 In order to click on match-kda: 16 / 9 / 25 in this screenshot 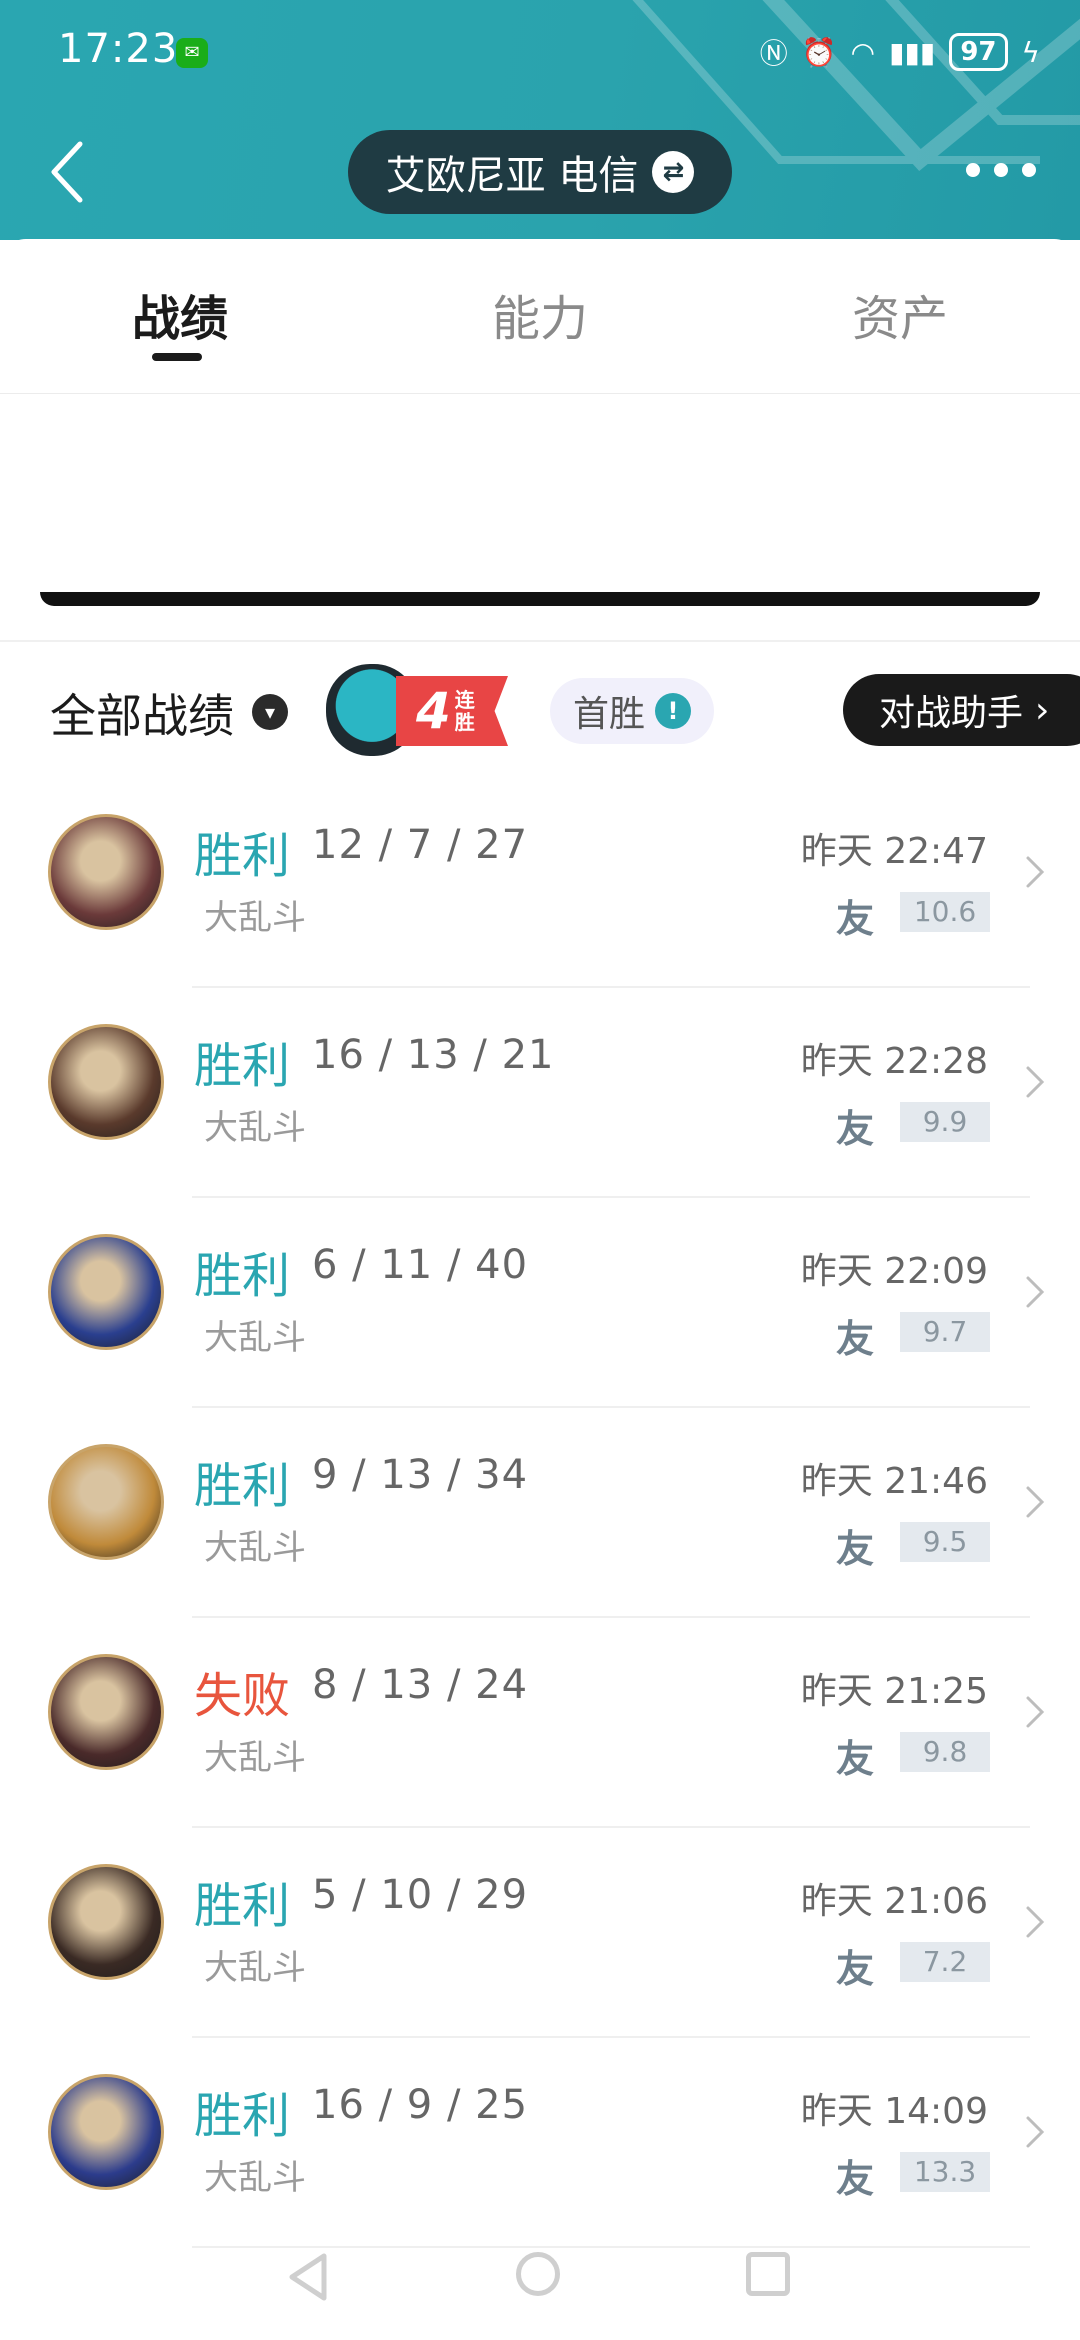, I will do `click(420, 2105)`.